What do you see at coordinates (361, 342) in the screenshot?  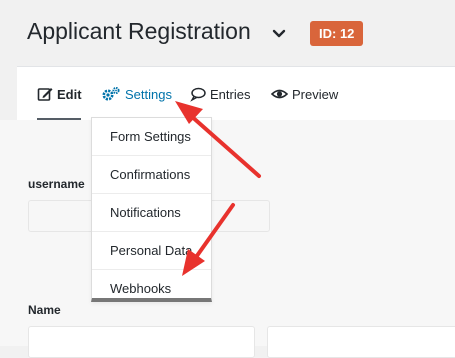 I see `last-name-field` at bounding box center [361, 342].